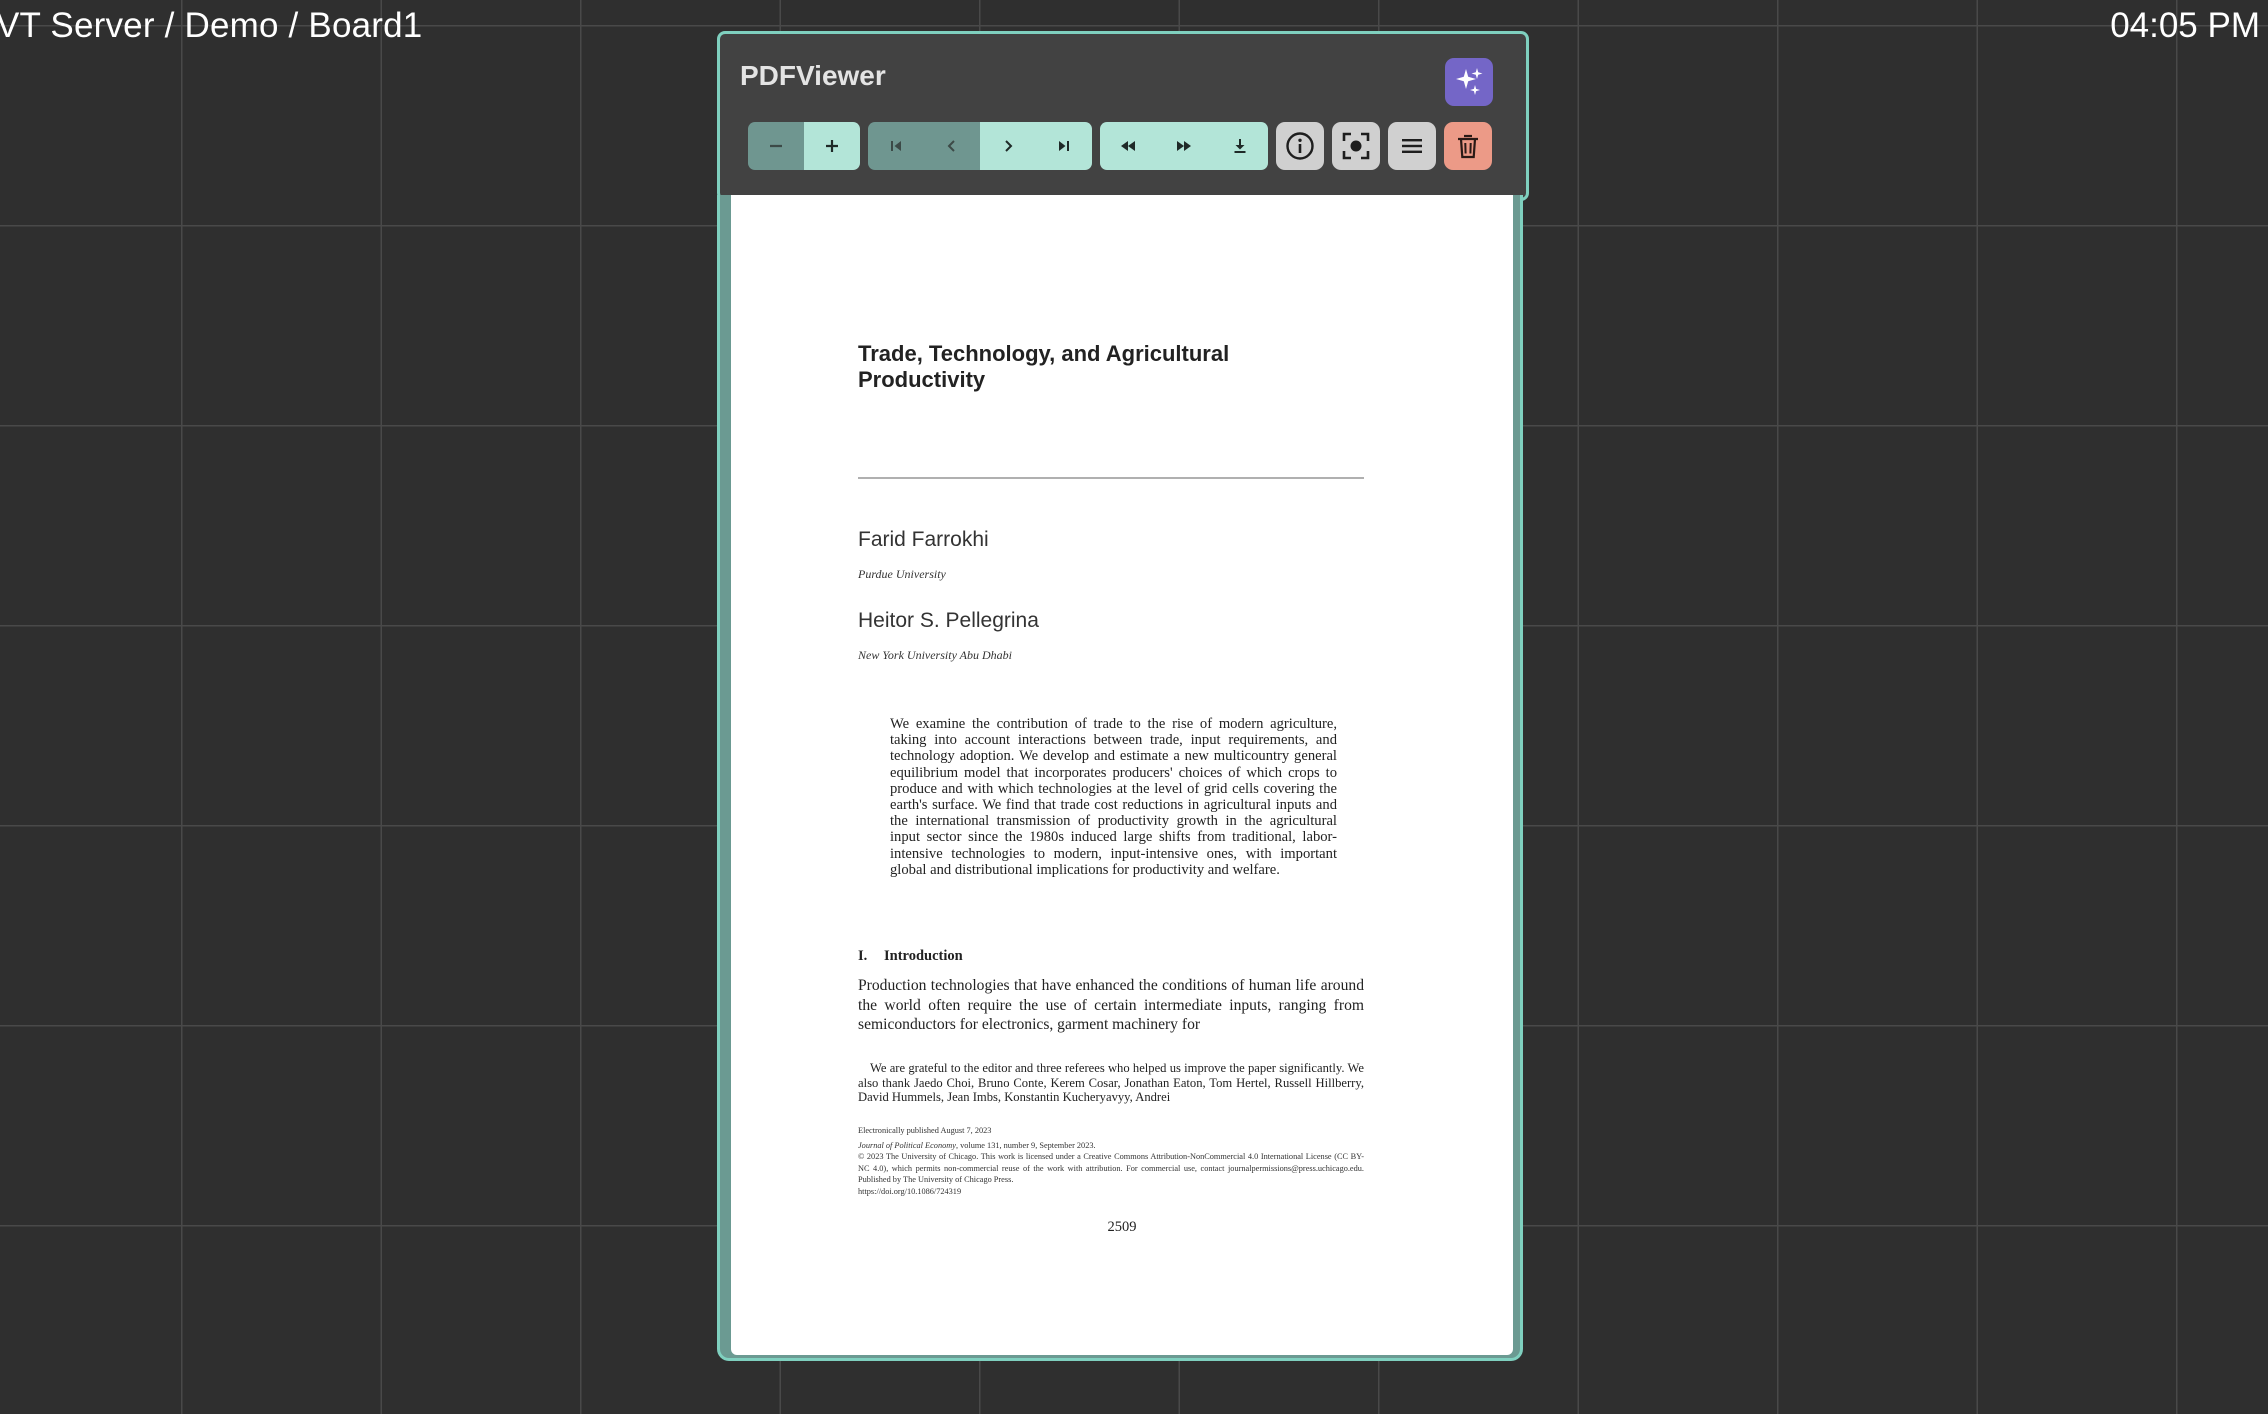  Describe the element at coordinates (1111, 1192) in the screenshot. I see `doi-link: https://doi.org/10.1086/724319` at that location.